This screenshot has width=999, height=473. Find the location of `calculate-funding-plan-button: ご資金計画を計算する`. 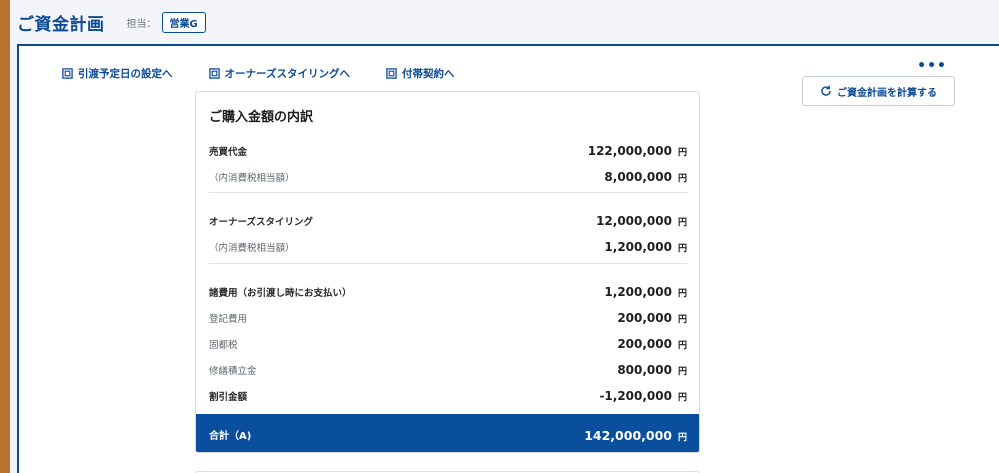

calculate-funding-plan-button: ご資金計画を計算する is located at coordinates (878, 91).